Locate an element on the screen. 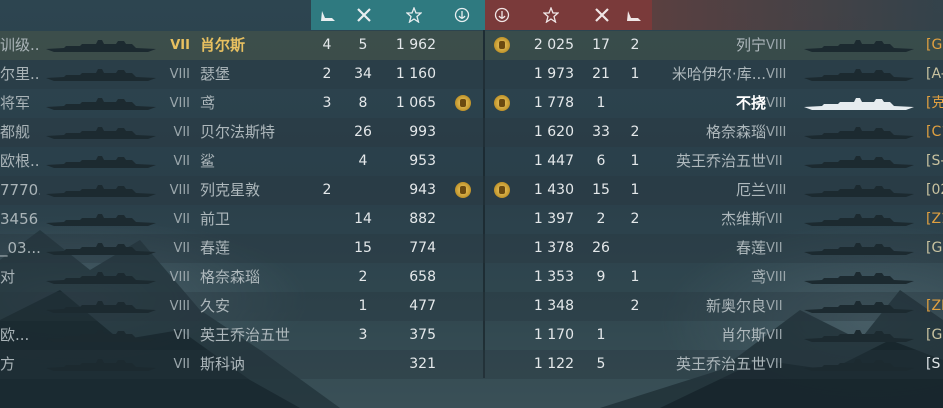 The height and width of the screenshot is (408, 943). kills-value: 2 is located at coordinates (601, 219).